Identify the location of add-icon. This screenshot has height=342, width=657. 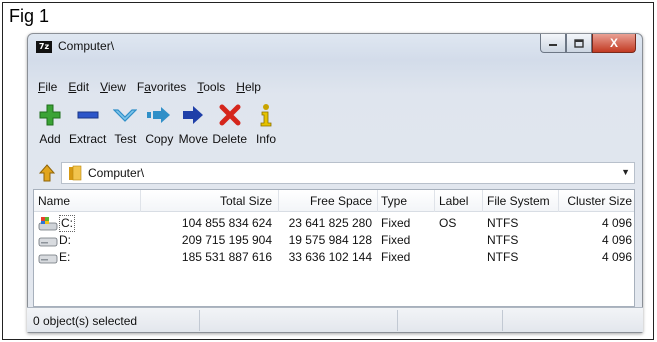
(50, 115).